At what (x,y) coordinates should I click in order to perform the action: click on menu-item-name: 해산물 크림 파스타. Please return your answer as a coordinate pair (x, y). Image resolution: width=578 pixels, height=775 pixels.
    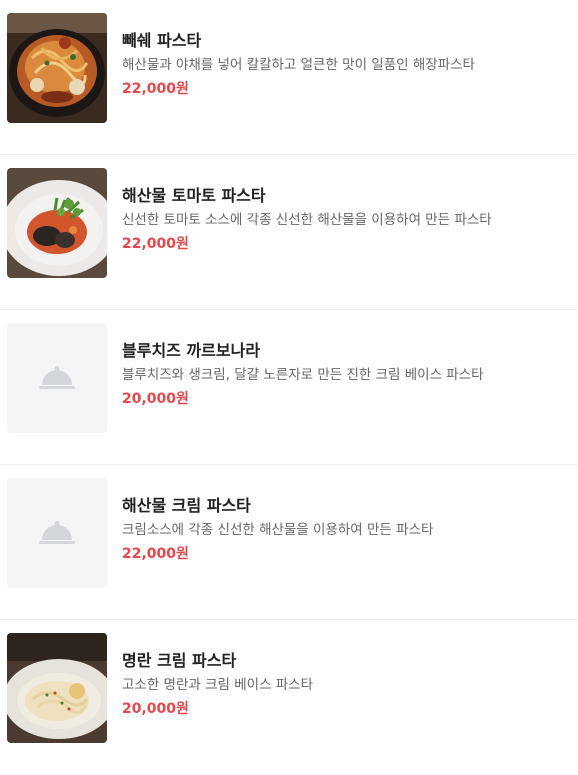
    Looking at the image, I should click on (186, 505).